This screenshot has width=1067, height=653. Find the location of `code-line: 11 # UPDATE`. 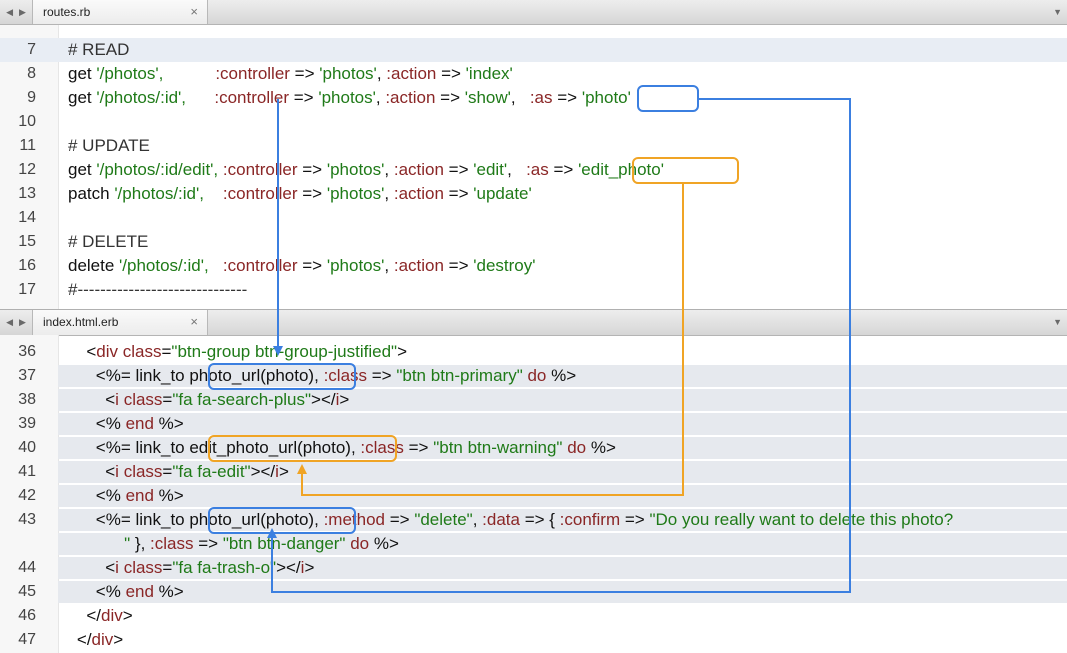

code-line: 11 # UPDATE is located at coordinates (533, 146).